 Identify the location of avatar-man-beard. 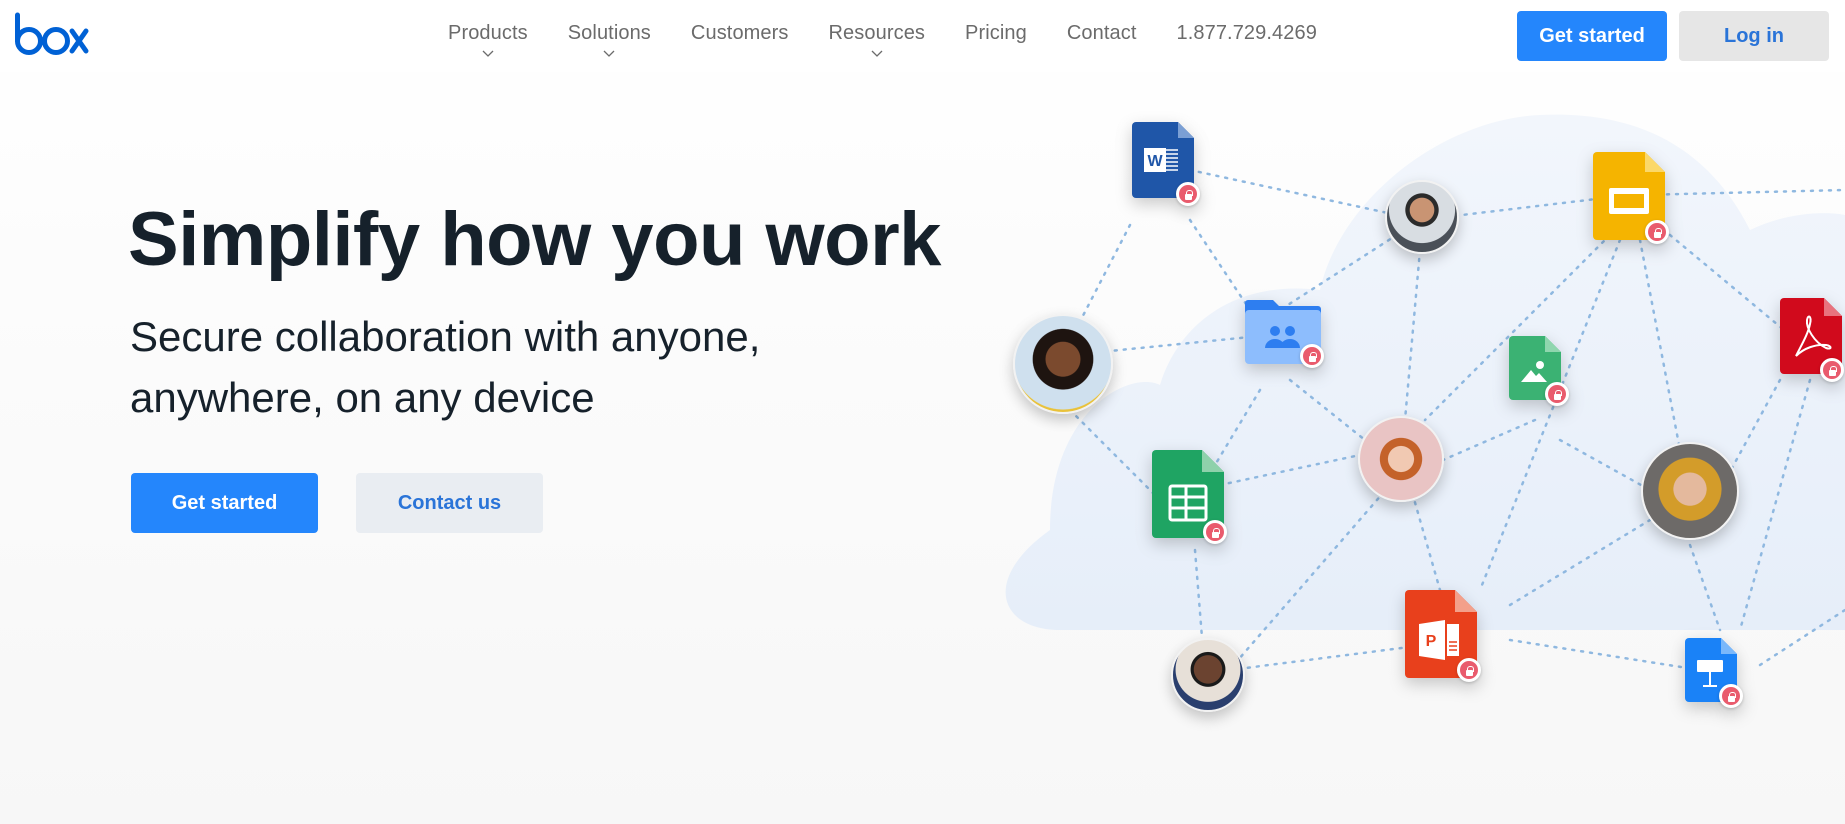
(1422, 217).